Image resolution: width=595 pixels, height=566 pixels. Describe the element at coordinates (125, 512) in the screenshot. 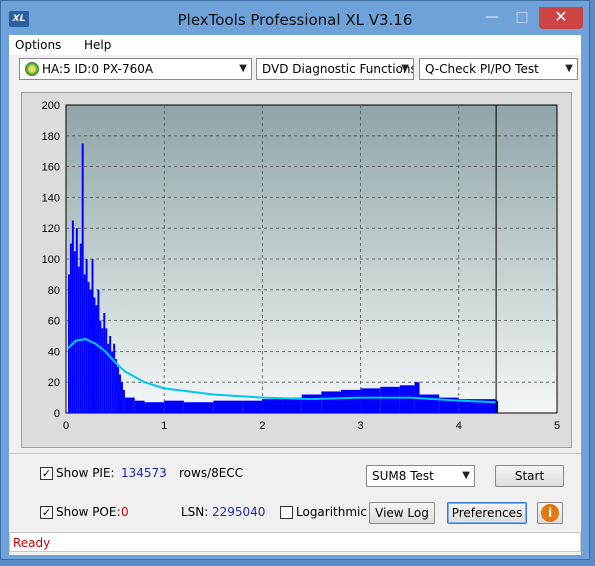

I see `poe-value: 0` at that location.